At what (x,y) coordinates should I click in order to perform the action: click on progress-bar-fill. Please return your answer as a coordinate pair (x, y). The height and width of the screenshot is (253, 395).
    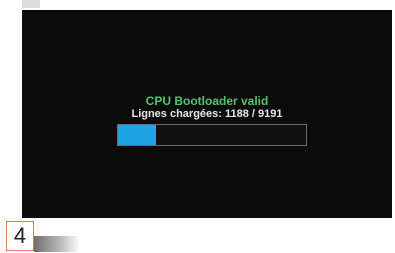
    Looking at the image, I should click on (137, 135).